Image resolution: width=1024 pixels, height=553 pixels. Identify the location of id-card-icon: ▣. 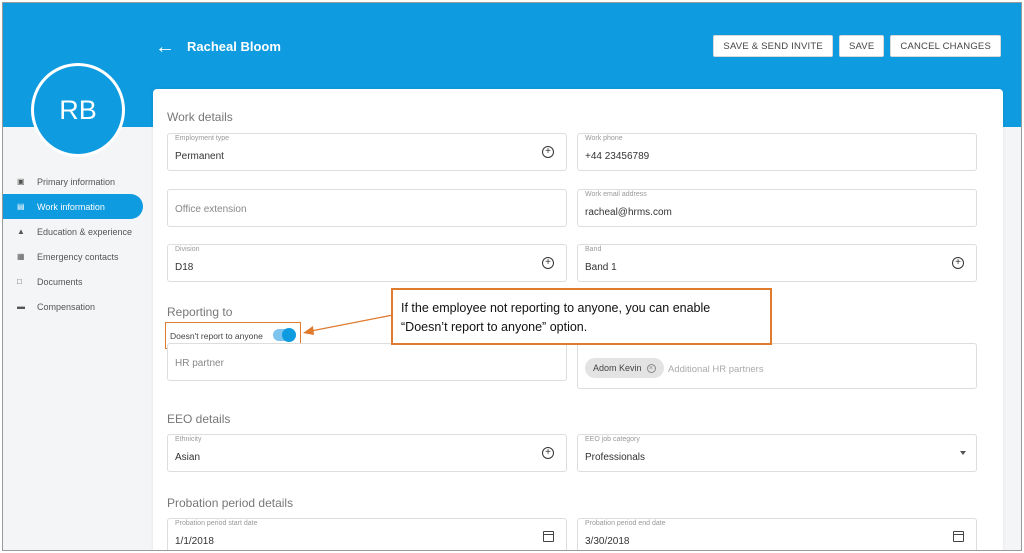
(21, 181).